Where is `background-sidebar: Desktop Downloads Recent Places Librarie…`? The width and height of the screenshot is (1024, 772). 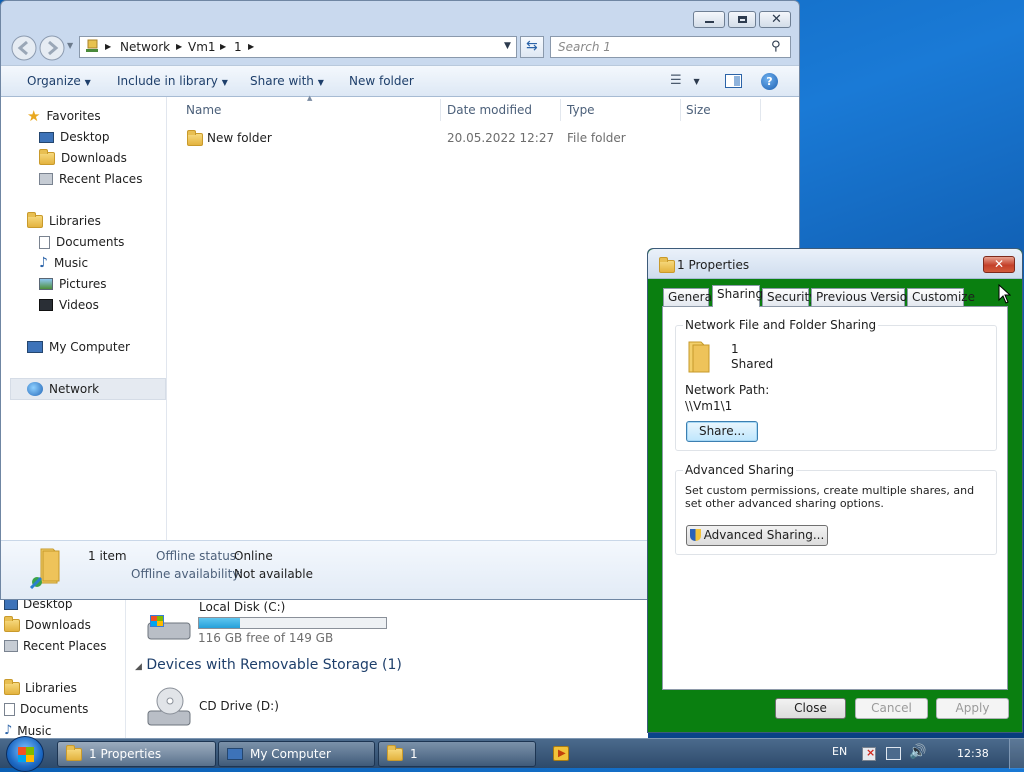 background-sidebar: Desktop Downloads Recent Places Librarie… is located at coordinates (63, 668).